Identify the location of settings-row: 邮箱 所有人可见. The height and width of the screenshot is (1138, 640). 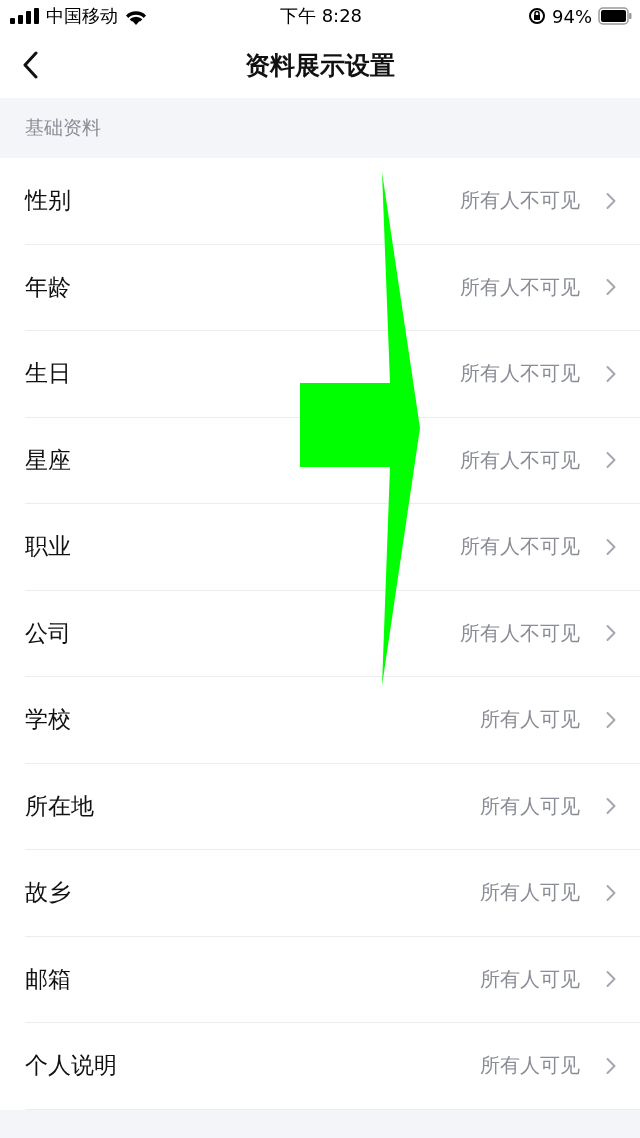
(332, 979).